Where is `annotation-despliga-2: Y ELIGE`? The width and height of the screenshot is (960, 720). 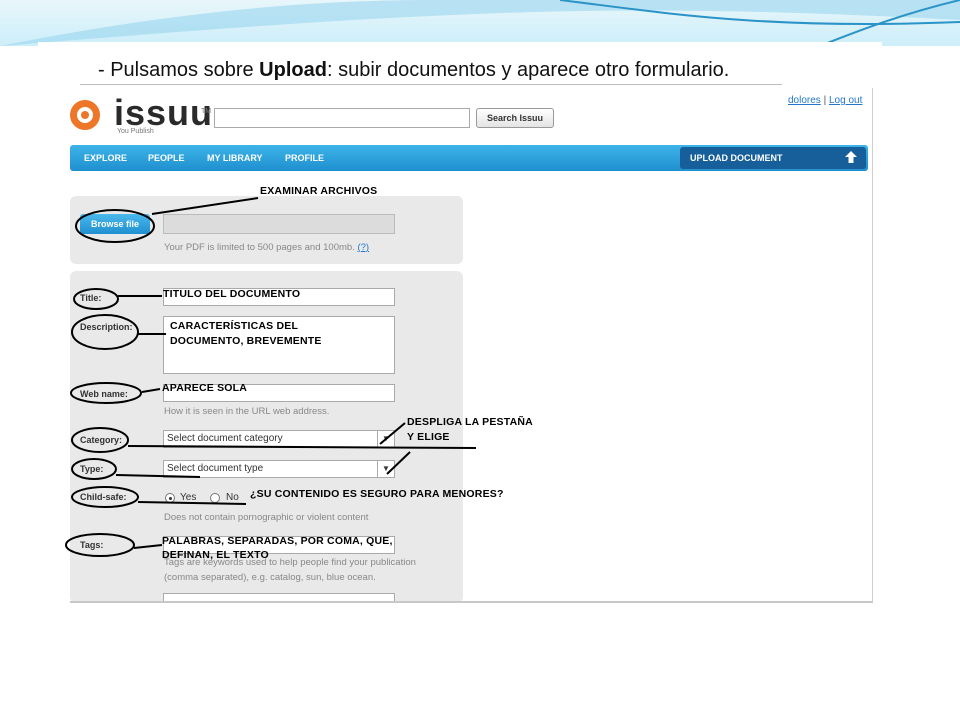
annotation-despliga-2: Y ELIGE is located at coordinates (428, 437).